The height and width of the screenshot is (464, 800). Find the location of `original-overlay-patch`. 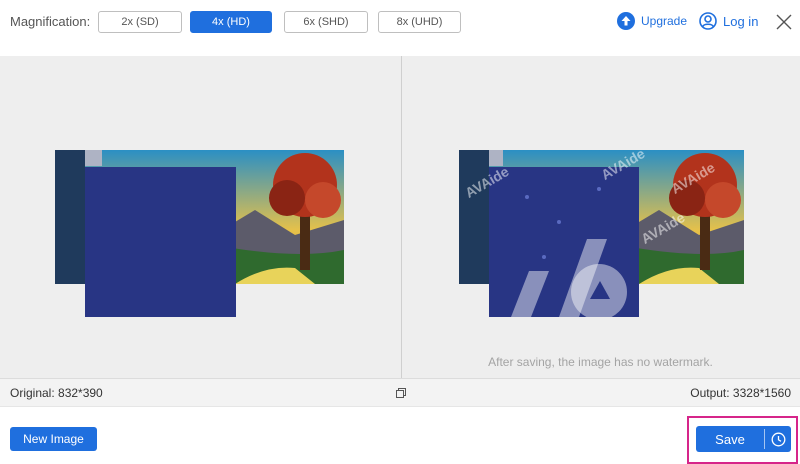

original-overlay-patch is located at coordinates (160, 242).